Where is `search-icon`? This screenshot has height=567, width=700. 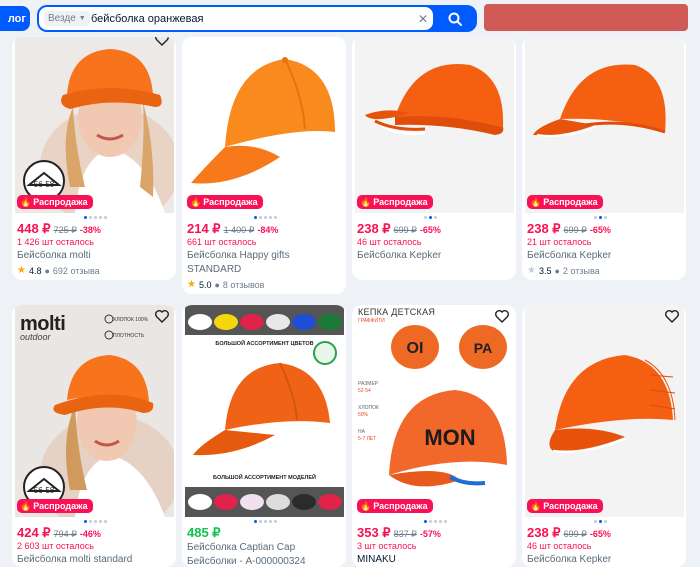
search-icon is located at coordinates (455, 19).